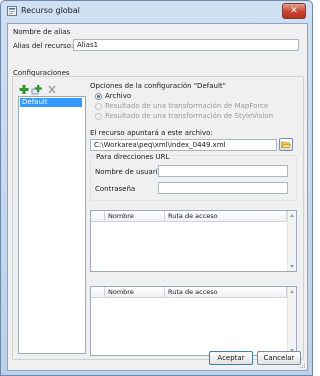  I want to click on close-button: ✕, so click(294, 11).